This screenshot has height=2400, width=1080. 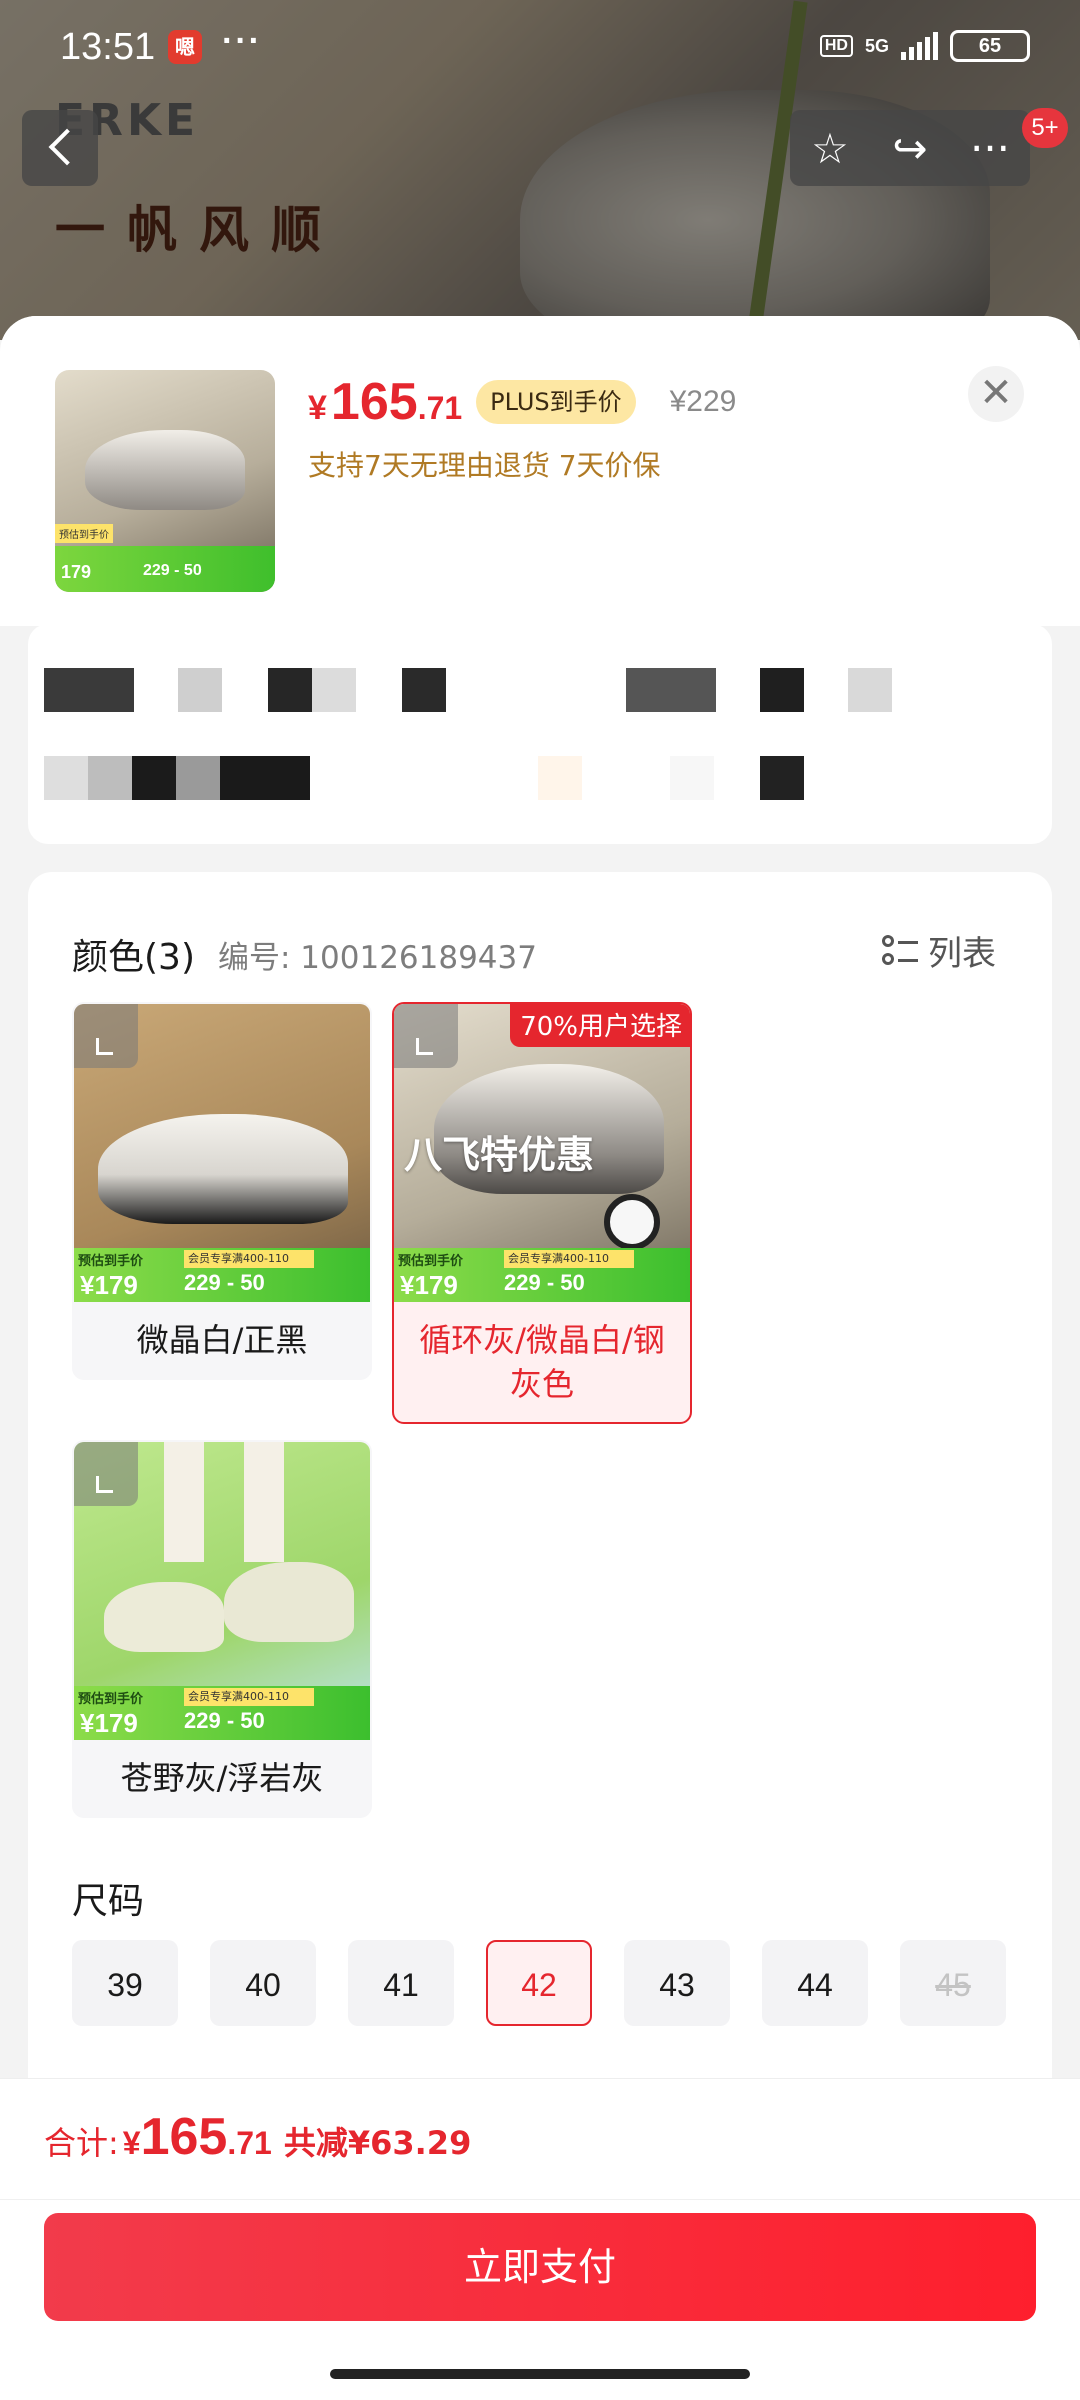 What do you see at coordinates (996, 394) in the screenshot?
I see `close-button: ✕` at bounding box center [996, 394].